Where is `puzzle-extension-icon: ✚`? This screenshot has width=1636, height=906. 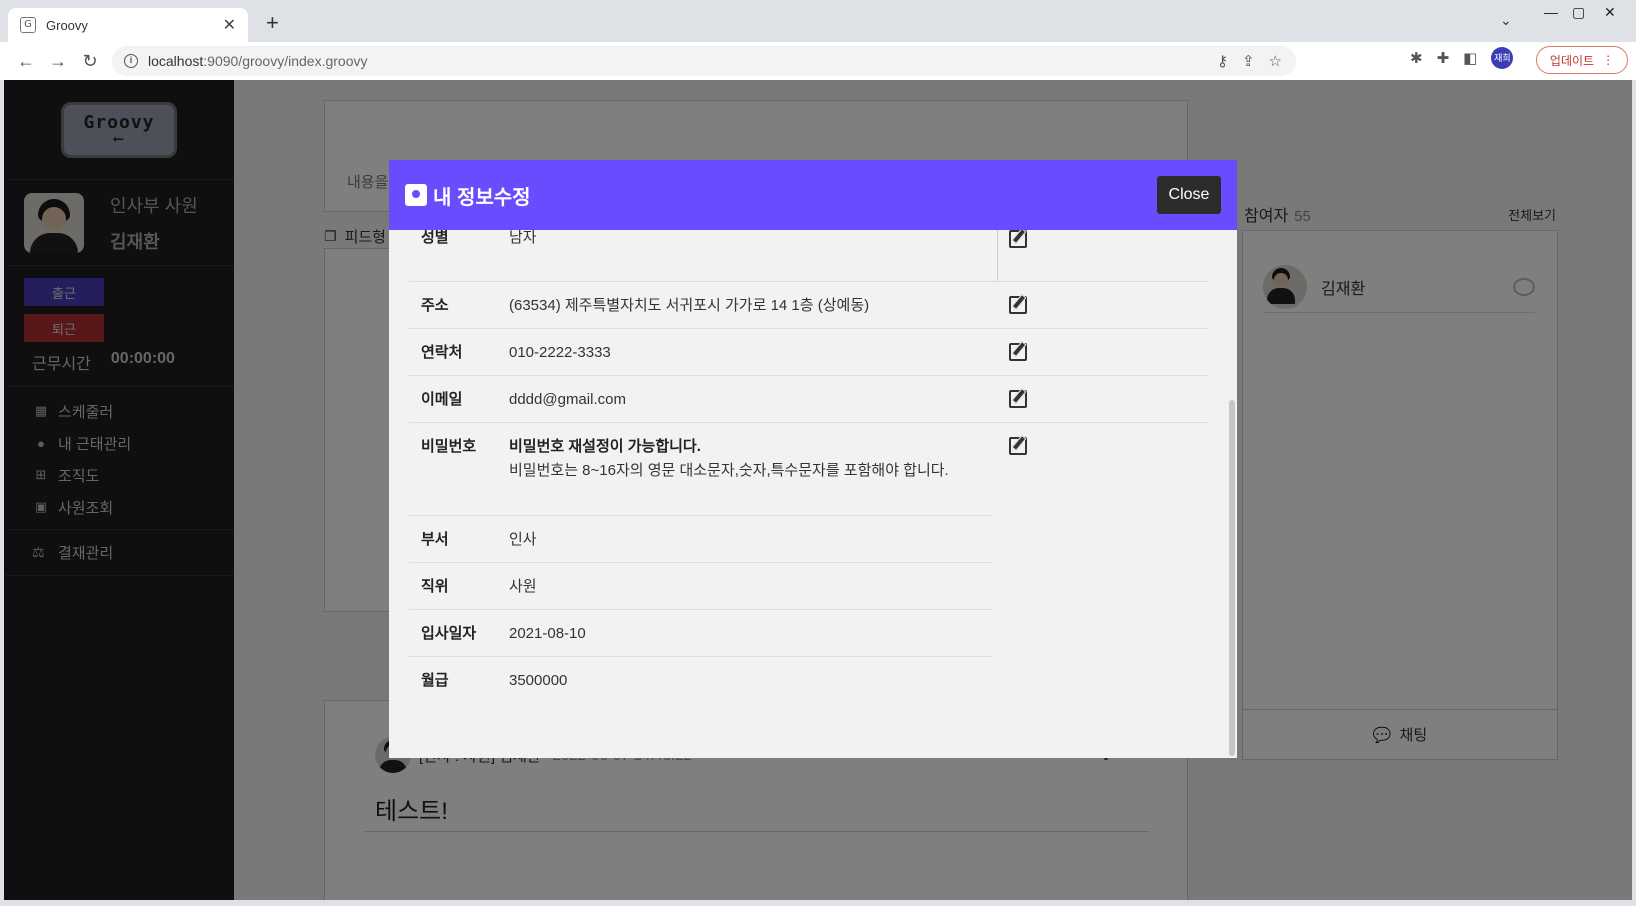 puzzle-extension-icon: ✚ is located at coordinates (1443, 58).